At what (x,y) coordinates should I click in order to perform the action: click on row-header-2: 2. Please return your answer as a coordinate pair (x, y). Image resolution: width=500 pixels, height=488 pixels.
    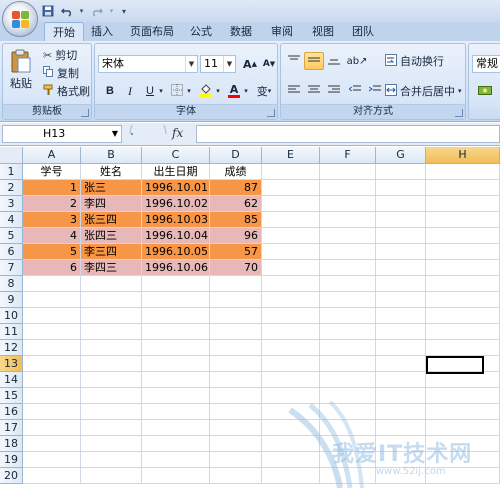
    Looking at the image, I should click on (11, 188).